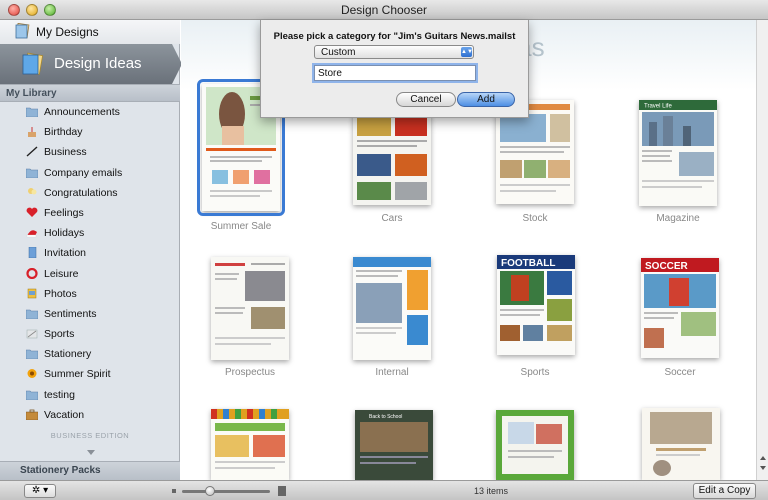 The image size is (768, 500). I want to click on zoom-out-icon, so click(174, 491).